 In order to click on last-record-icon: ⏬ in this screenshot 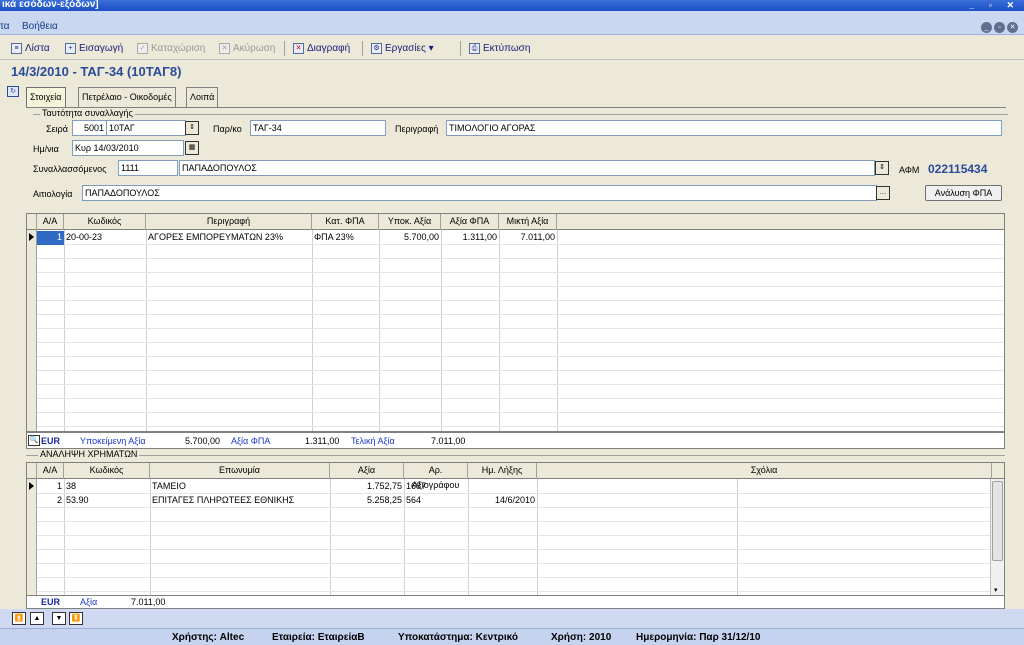, I will do `click(76, 618)`.